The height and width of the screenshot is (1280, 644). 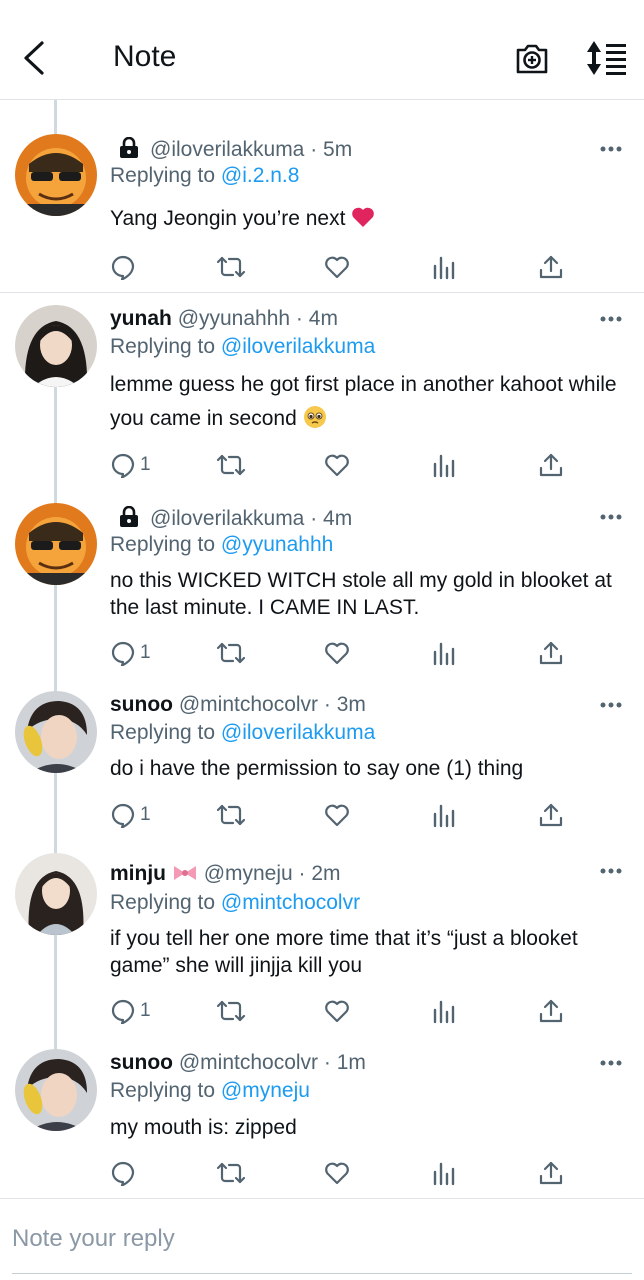 I want to click on tweet-meta: sunoo @mintchocolvr · 3m, so click(x=238, y=704).